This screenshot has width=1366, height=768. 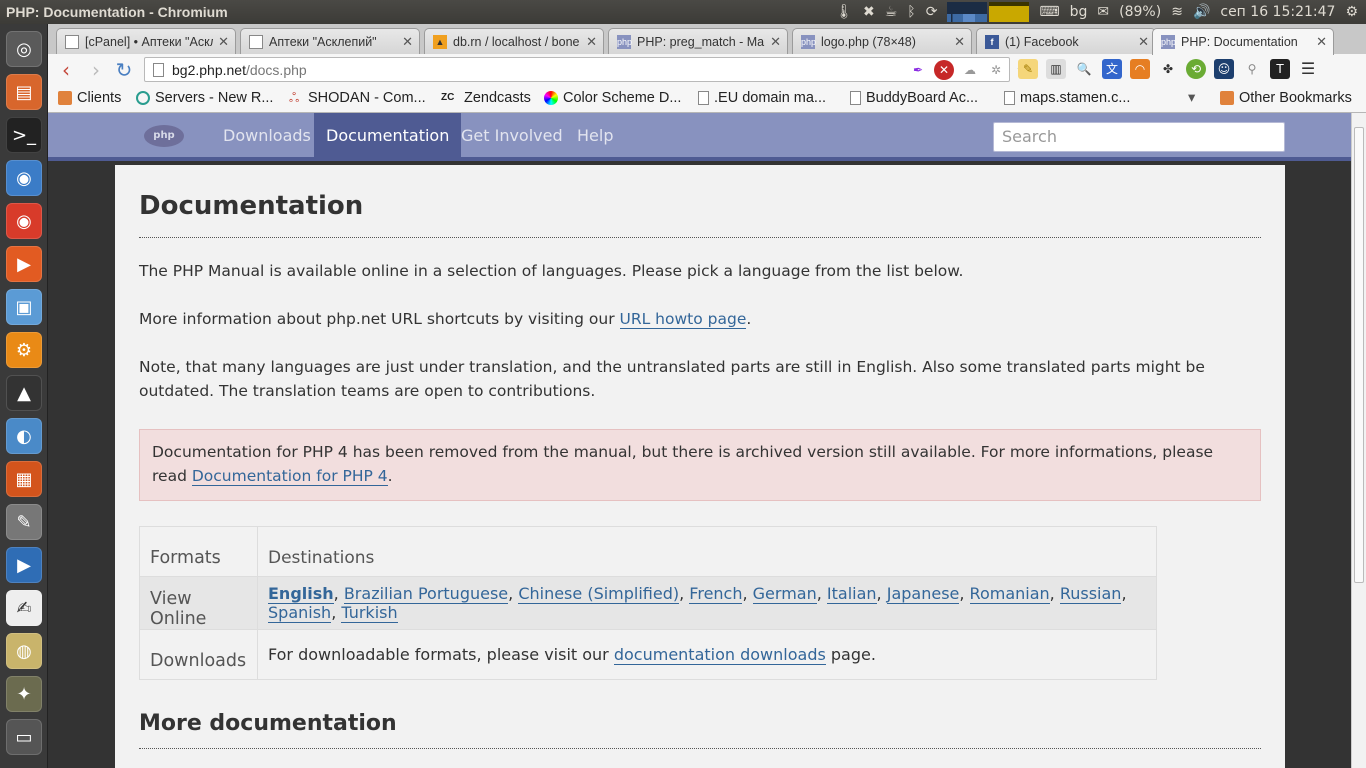 What do you see at coordinates (923, 594) in the screenshot?
I see `lang-japanese-link: Japanese` at bounding box center [923, 594].